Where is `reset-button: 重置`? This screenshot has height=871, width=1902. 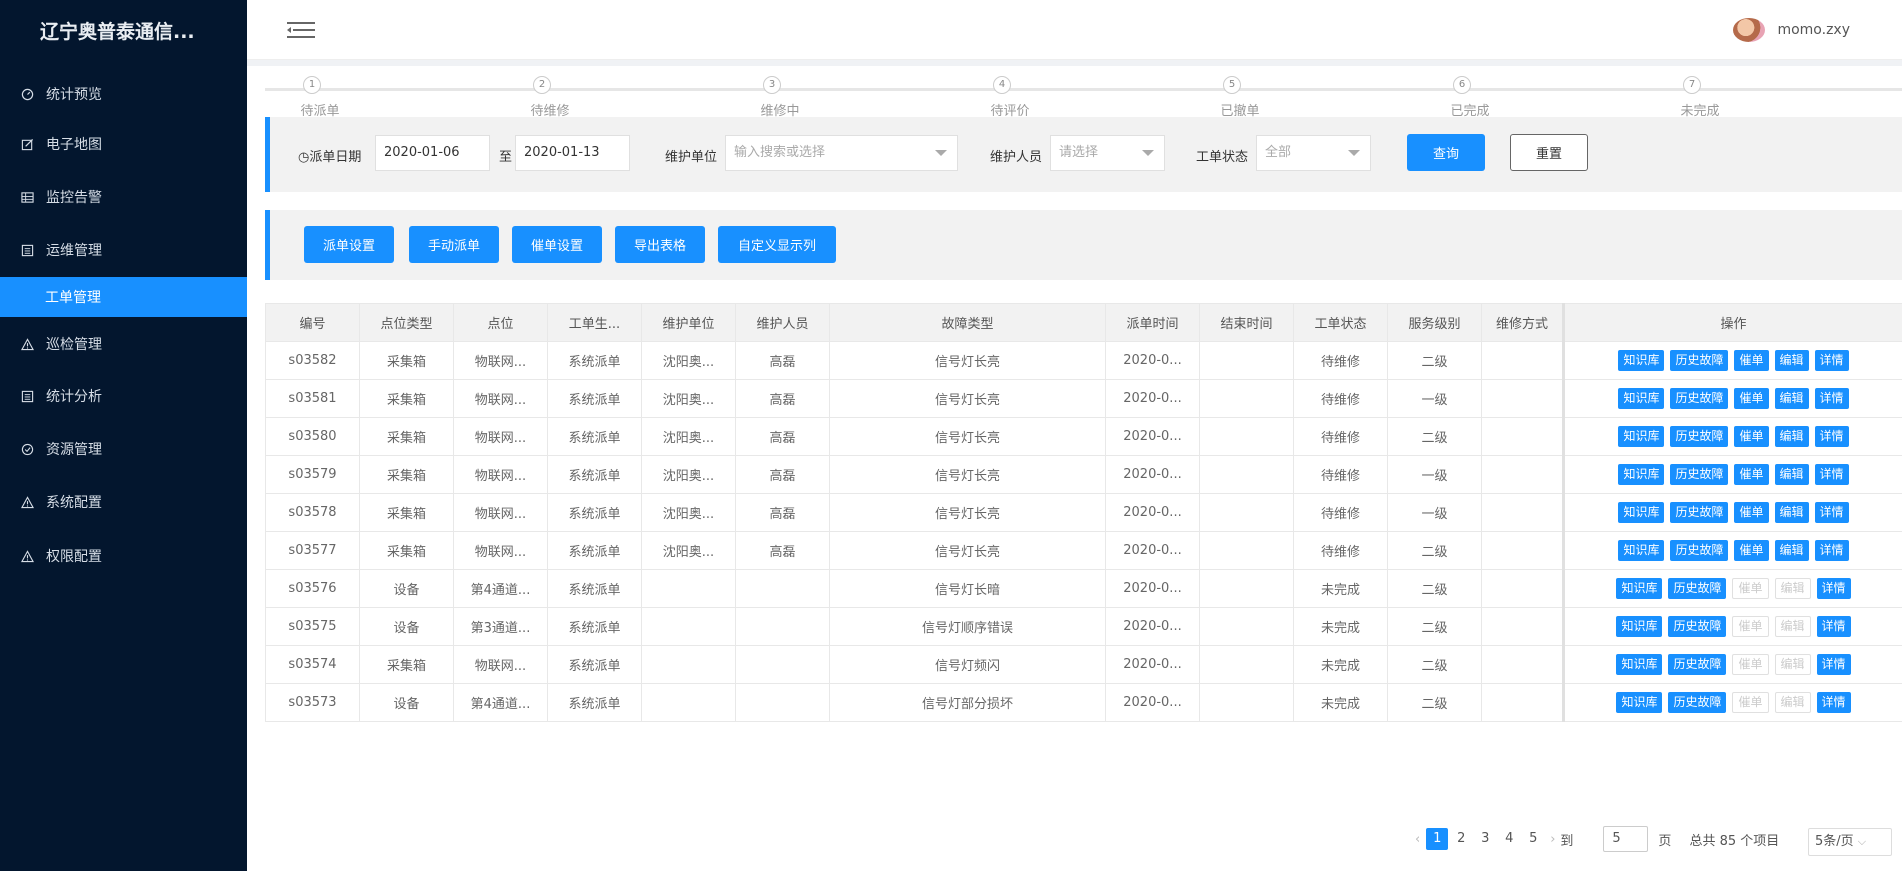 reset-button: 重置 is located at coordinates (1549, 152).